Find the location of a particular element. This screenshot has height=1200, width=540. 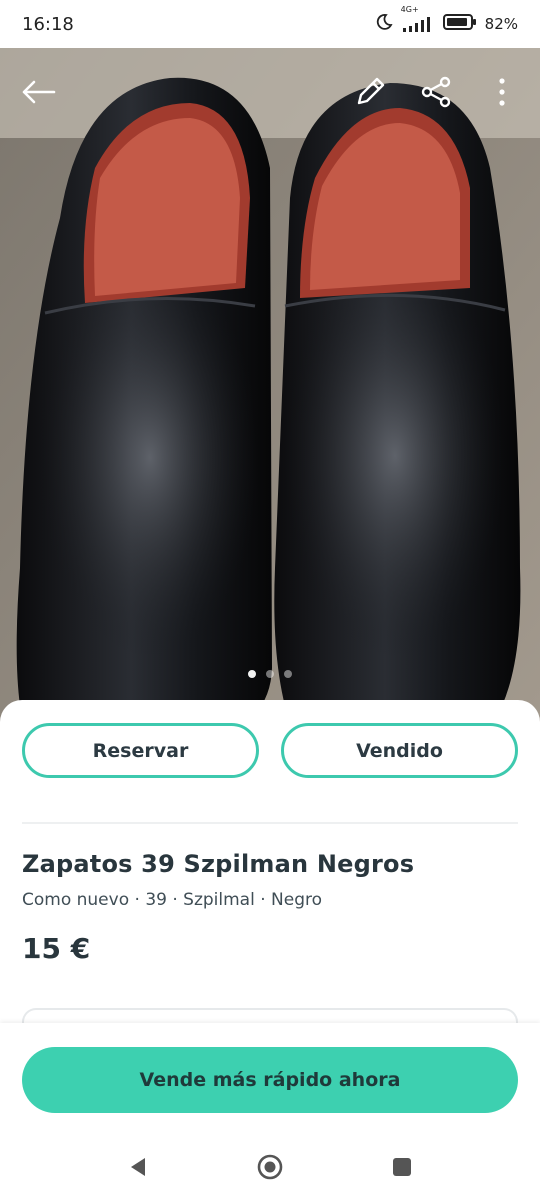

more-vertical-icon is located at coordinates (502, 92).